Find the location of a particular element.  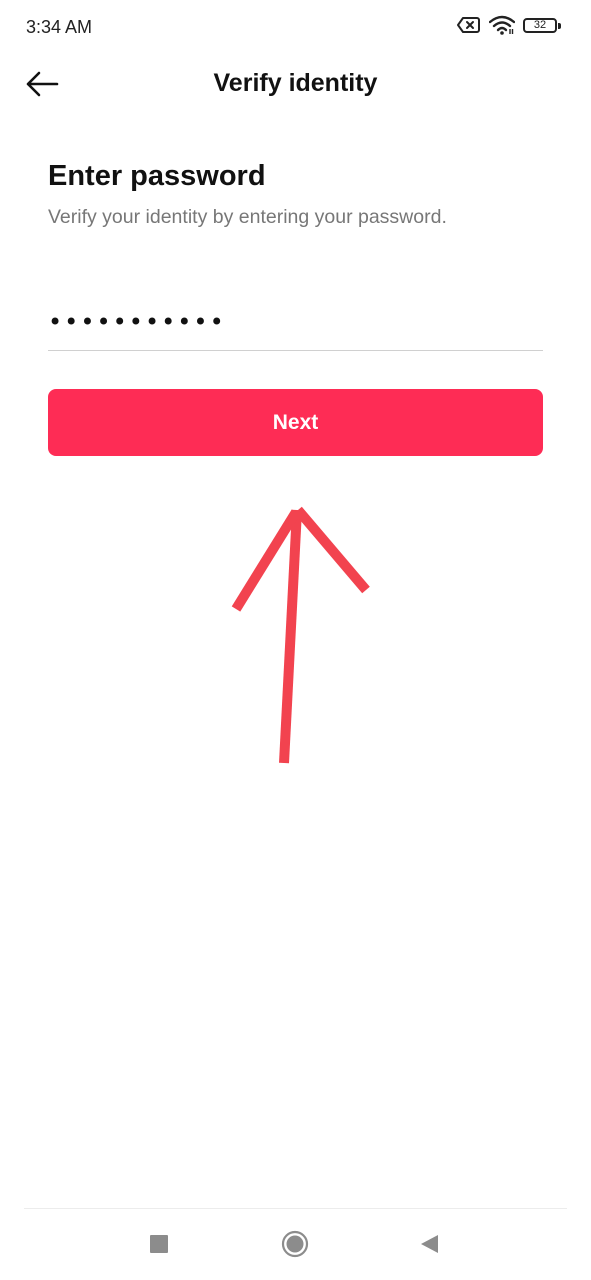

back-triangle-icon is located at coordinates (429, 1244).